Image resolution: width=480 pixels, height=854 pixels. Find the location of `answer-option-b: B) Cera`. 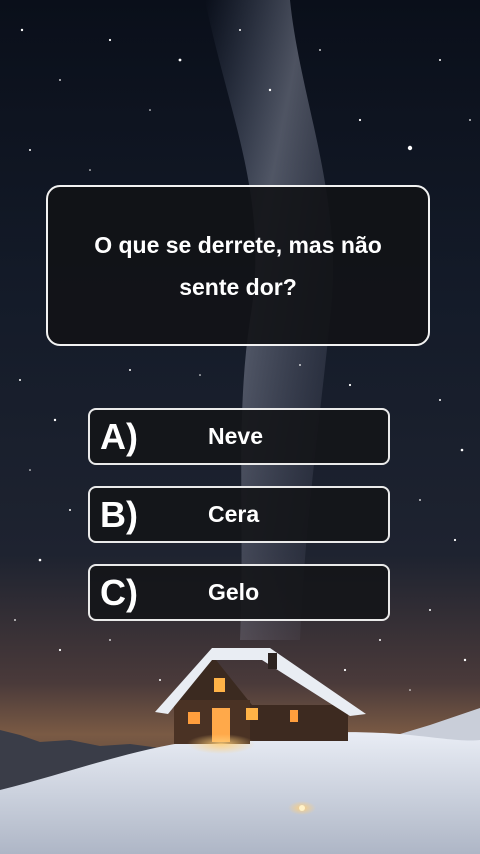

answer-option-b: B) Cera is located at coordinates (239, 514).